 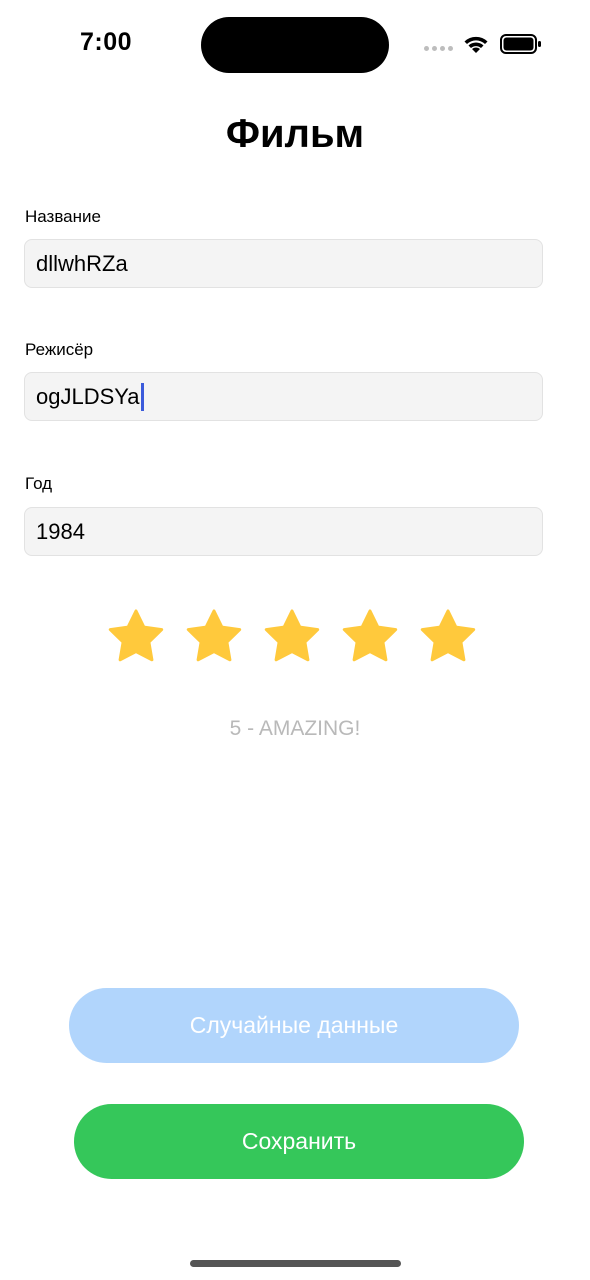 What do you see at coordinates (295, 134) in the screenshot?
I see `page-title: Фильм` at bounding box center [295, 134].